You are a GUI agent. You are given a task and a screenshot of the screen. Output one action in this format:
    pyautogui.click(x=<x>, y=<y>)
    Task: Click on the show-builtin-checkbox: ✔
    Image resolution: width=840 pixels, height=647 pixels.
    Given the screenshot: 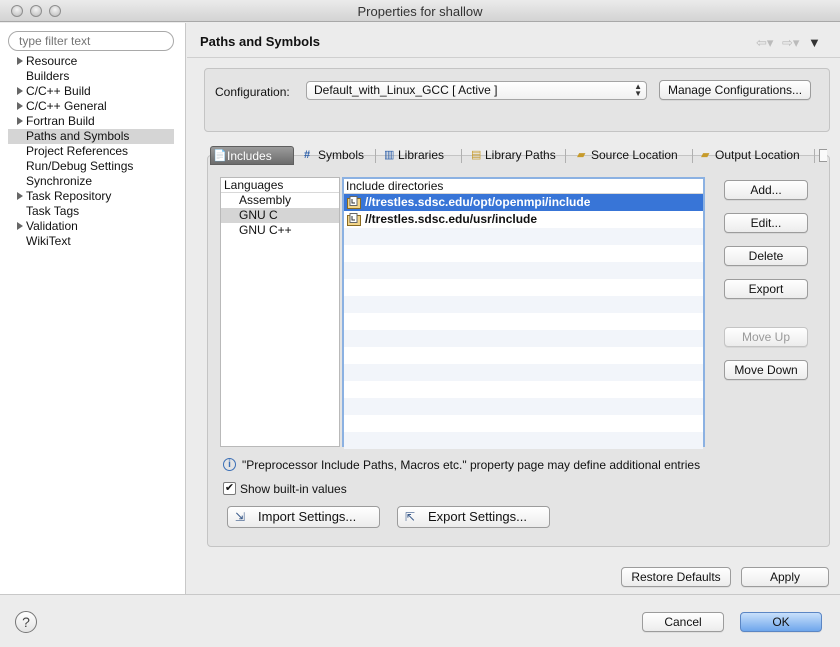 What is the action you would take?
    pyautogui.click(x=229, y=488)
    